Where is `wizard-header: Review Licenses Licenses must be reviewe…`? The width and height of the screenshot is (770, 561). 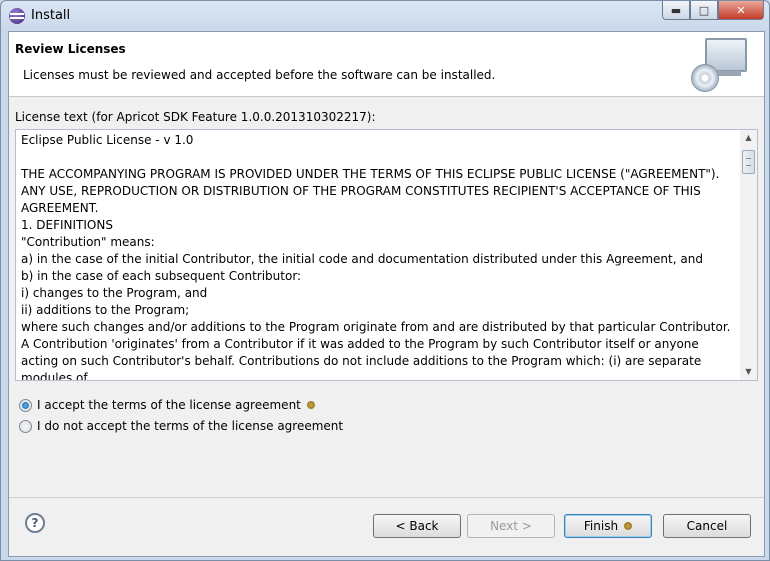
wizard-header: Review Licenses Licenses must be reviewe… is located at coordinates (386, 64).